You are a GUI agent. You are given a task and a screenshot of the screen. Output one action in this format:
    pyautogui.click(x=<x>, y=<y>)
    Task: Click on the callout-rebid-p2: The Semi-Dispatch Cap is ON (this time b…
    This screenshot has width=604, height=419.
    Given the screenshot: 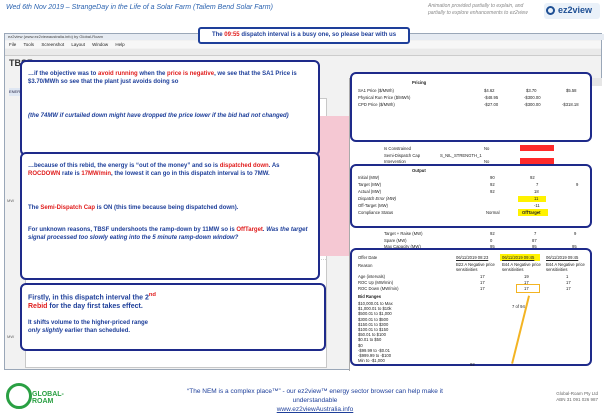 What is the action you would take?
    pyautogui.click(x=133, y=208)
    